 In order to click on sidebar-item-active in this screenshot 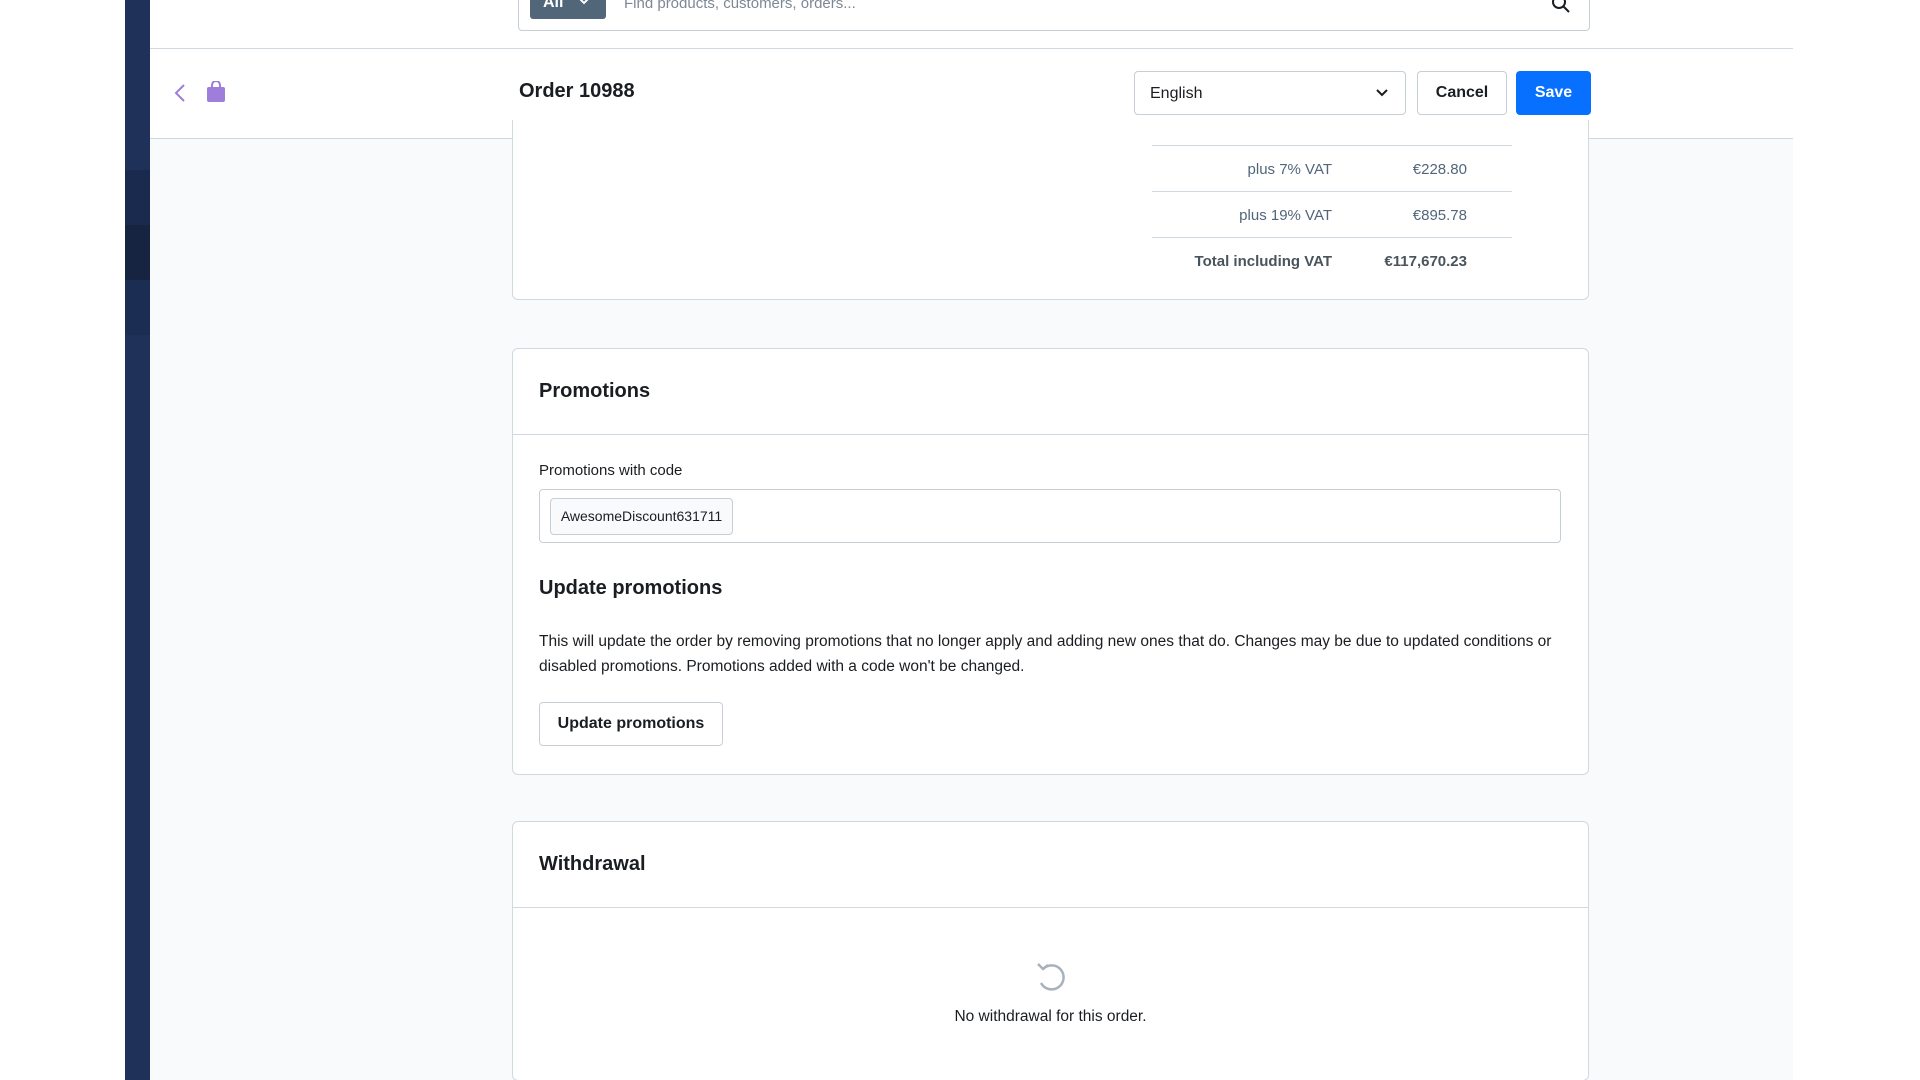, I will do `click(137, 252)`.